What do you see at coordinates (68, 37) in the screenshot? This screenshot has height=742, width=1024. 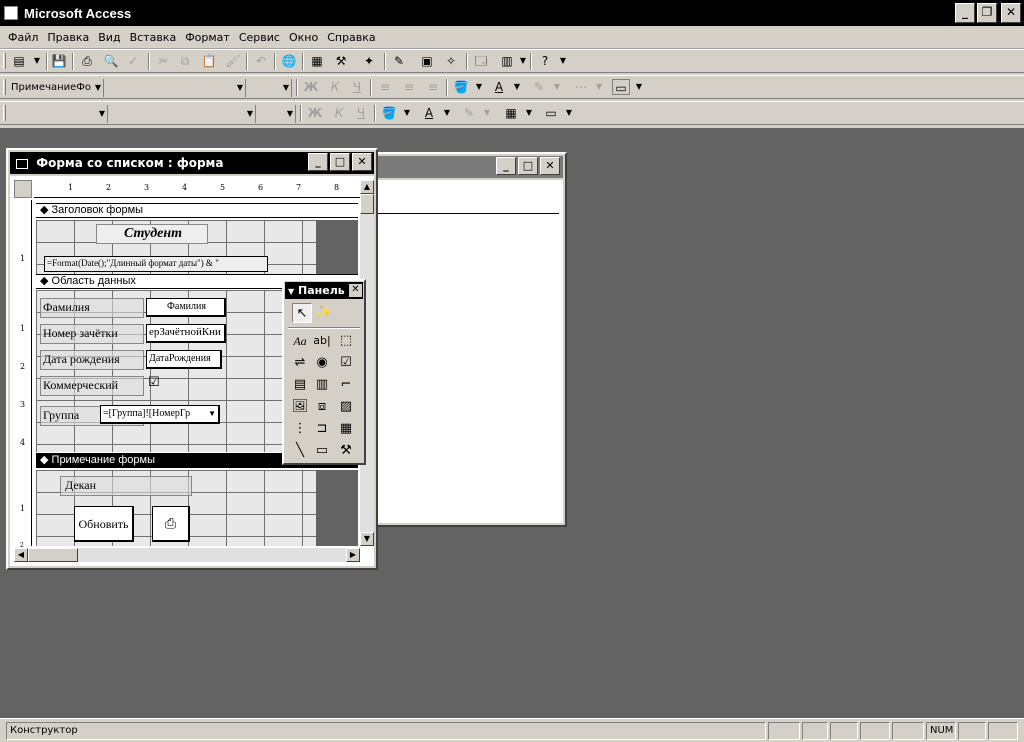 I see `menu-edit: Правка` at bounding box center [68, 37].